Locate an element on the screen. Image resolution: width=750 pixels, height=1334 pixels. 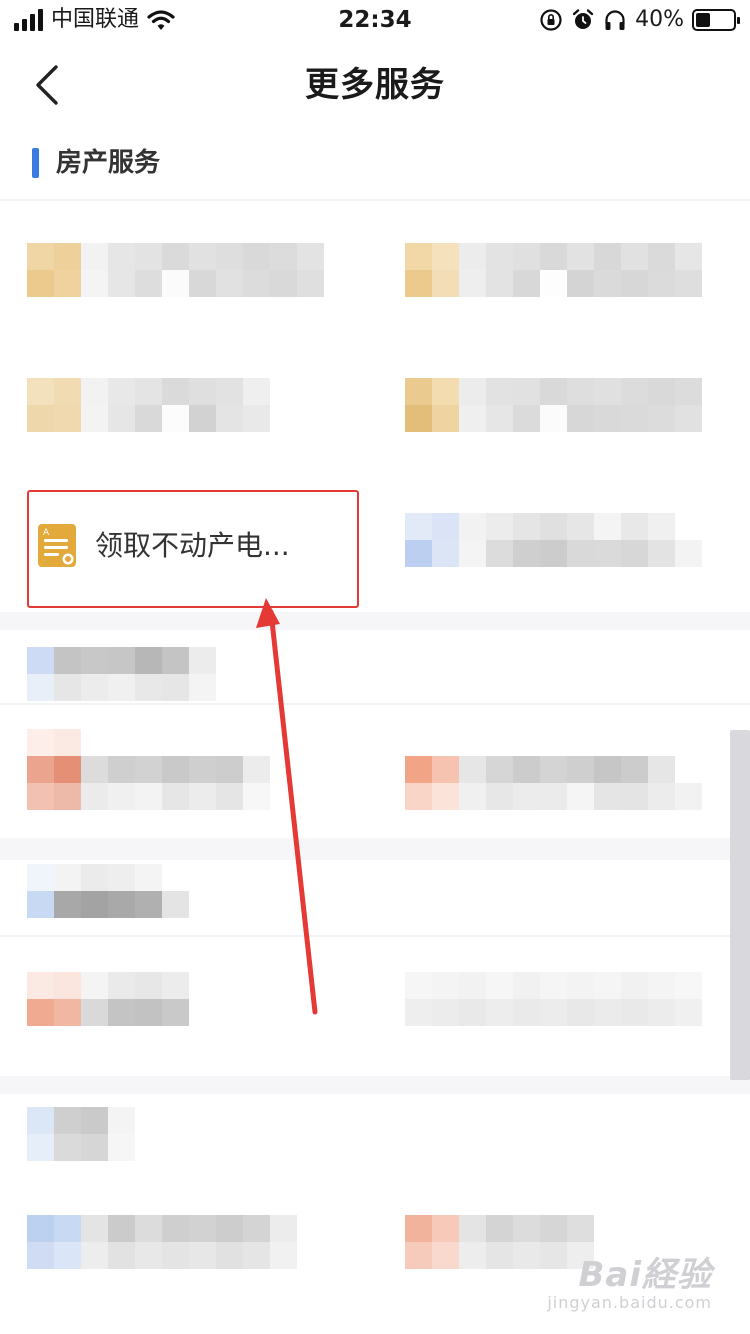
section-header-property: 房产服务 is located at coordinates (375, 165).